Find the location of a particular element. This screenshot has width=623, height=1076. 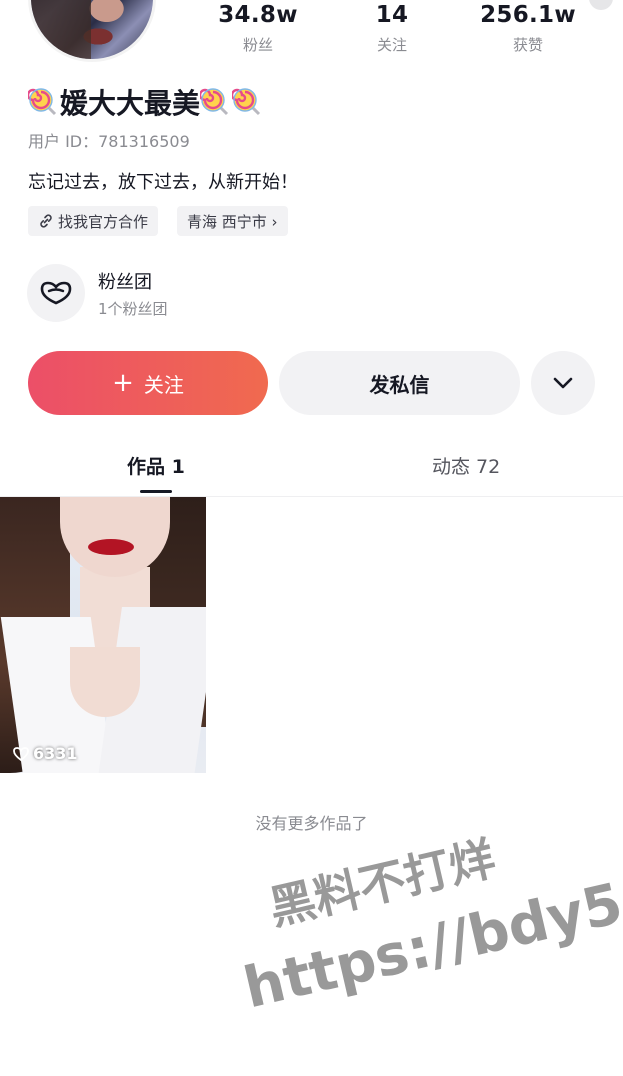

likes-label: 获赞 is located at coordinates (527, 45).